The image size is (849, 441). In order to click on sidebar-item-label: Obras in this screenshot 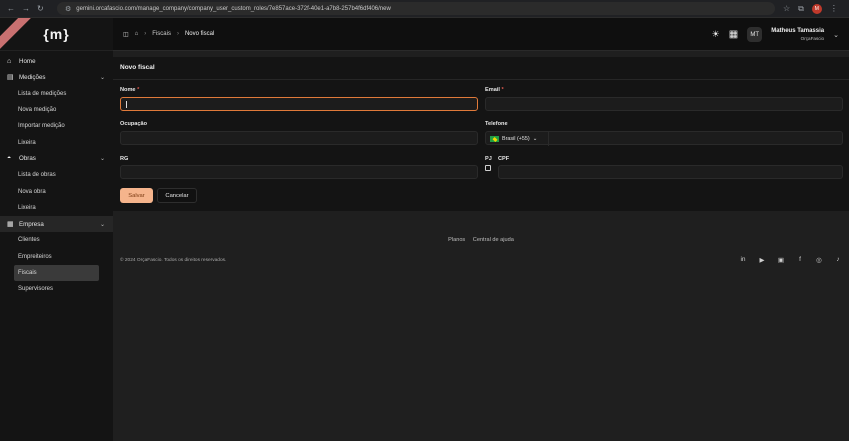, I will do `click(27, 159)`.